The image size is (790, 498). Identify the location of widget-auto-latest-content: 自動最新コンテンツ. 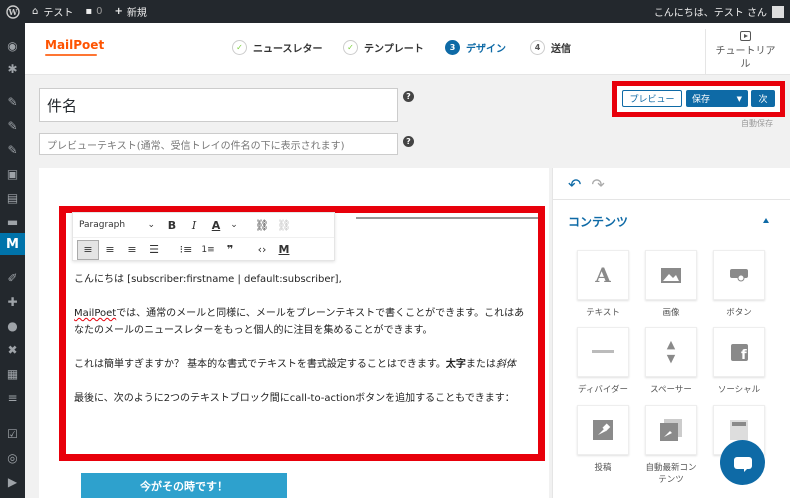
(671, 445).